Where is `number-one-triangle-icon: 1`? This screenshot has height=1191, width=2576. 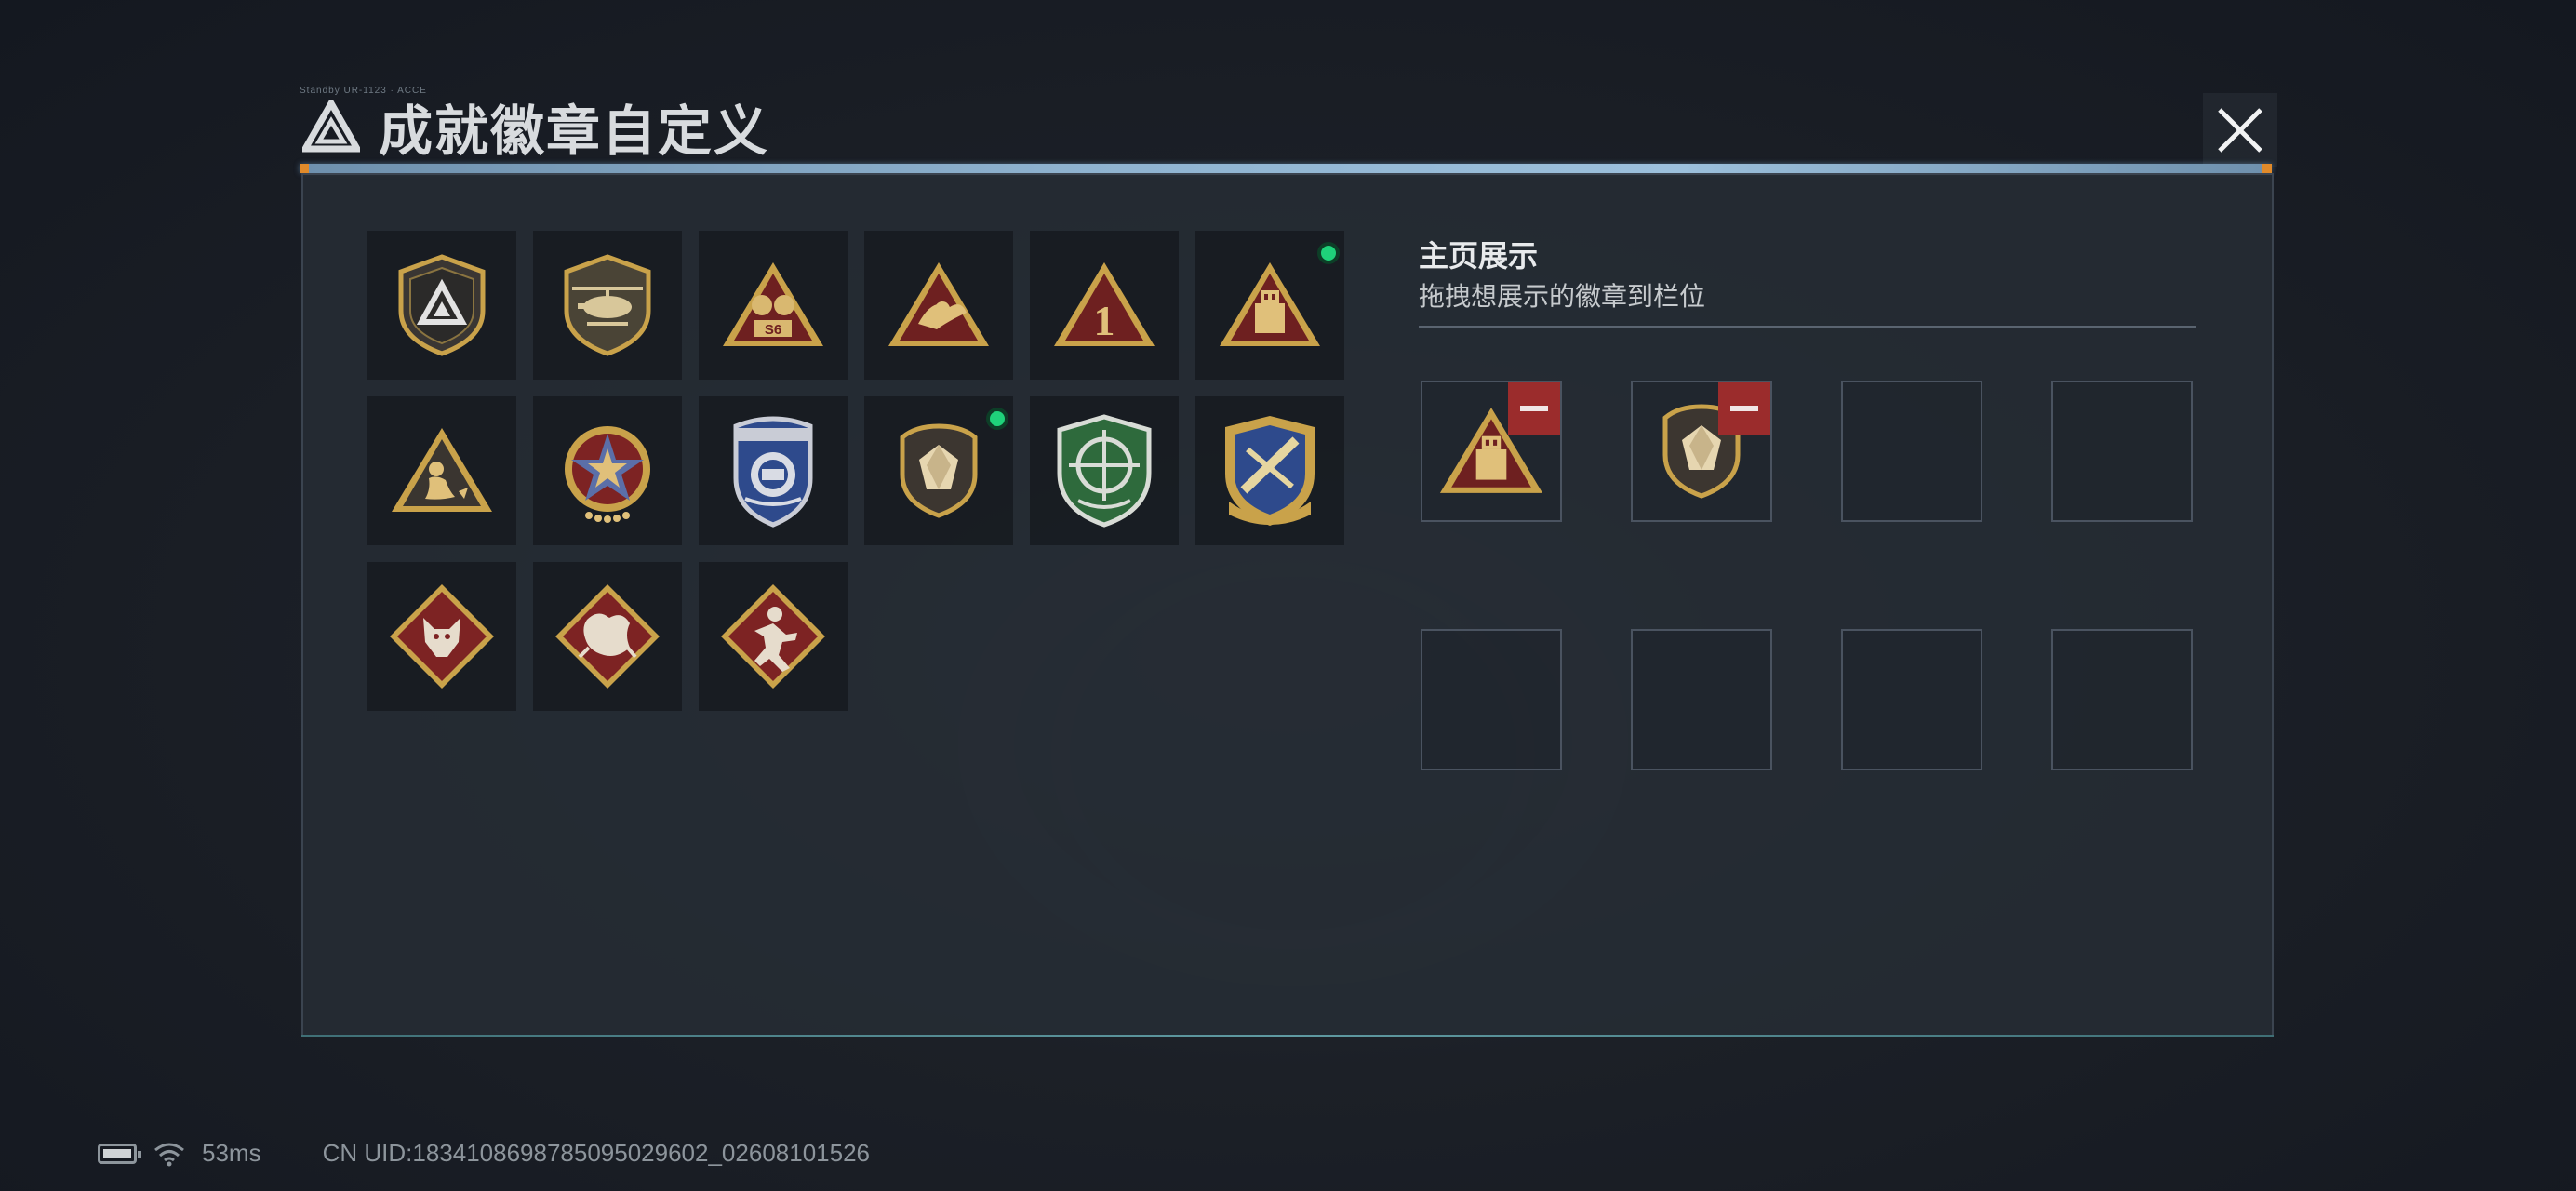
number-one-triangle-icon: 1 is located at coordinates (1104, 304).